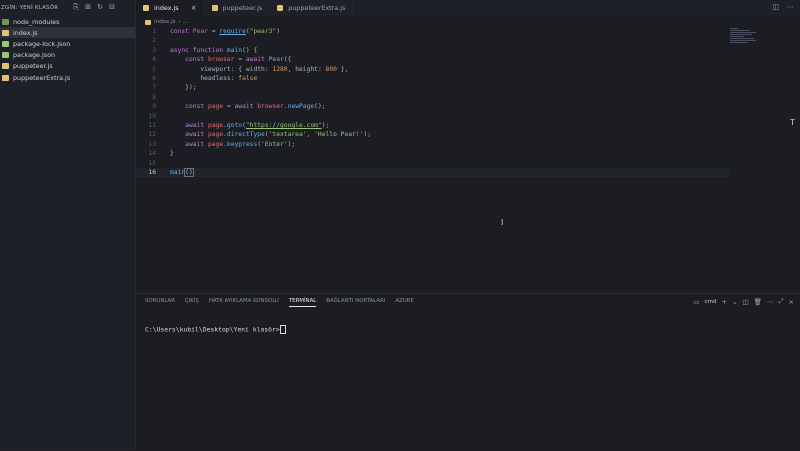 The image size is (800, 451). I want to click on tab-label: index.js, so click(166, 8).